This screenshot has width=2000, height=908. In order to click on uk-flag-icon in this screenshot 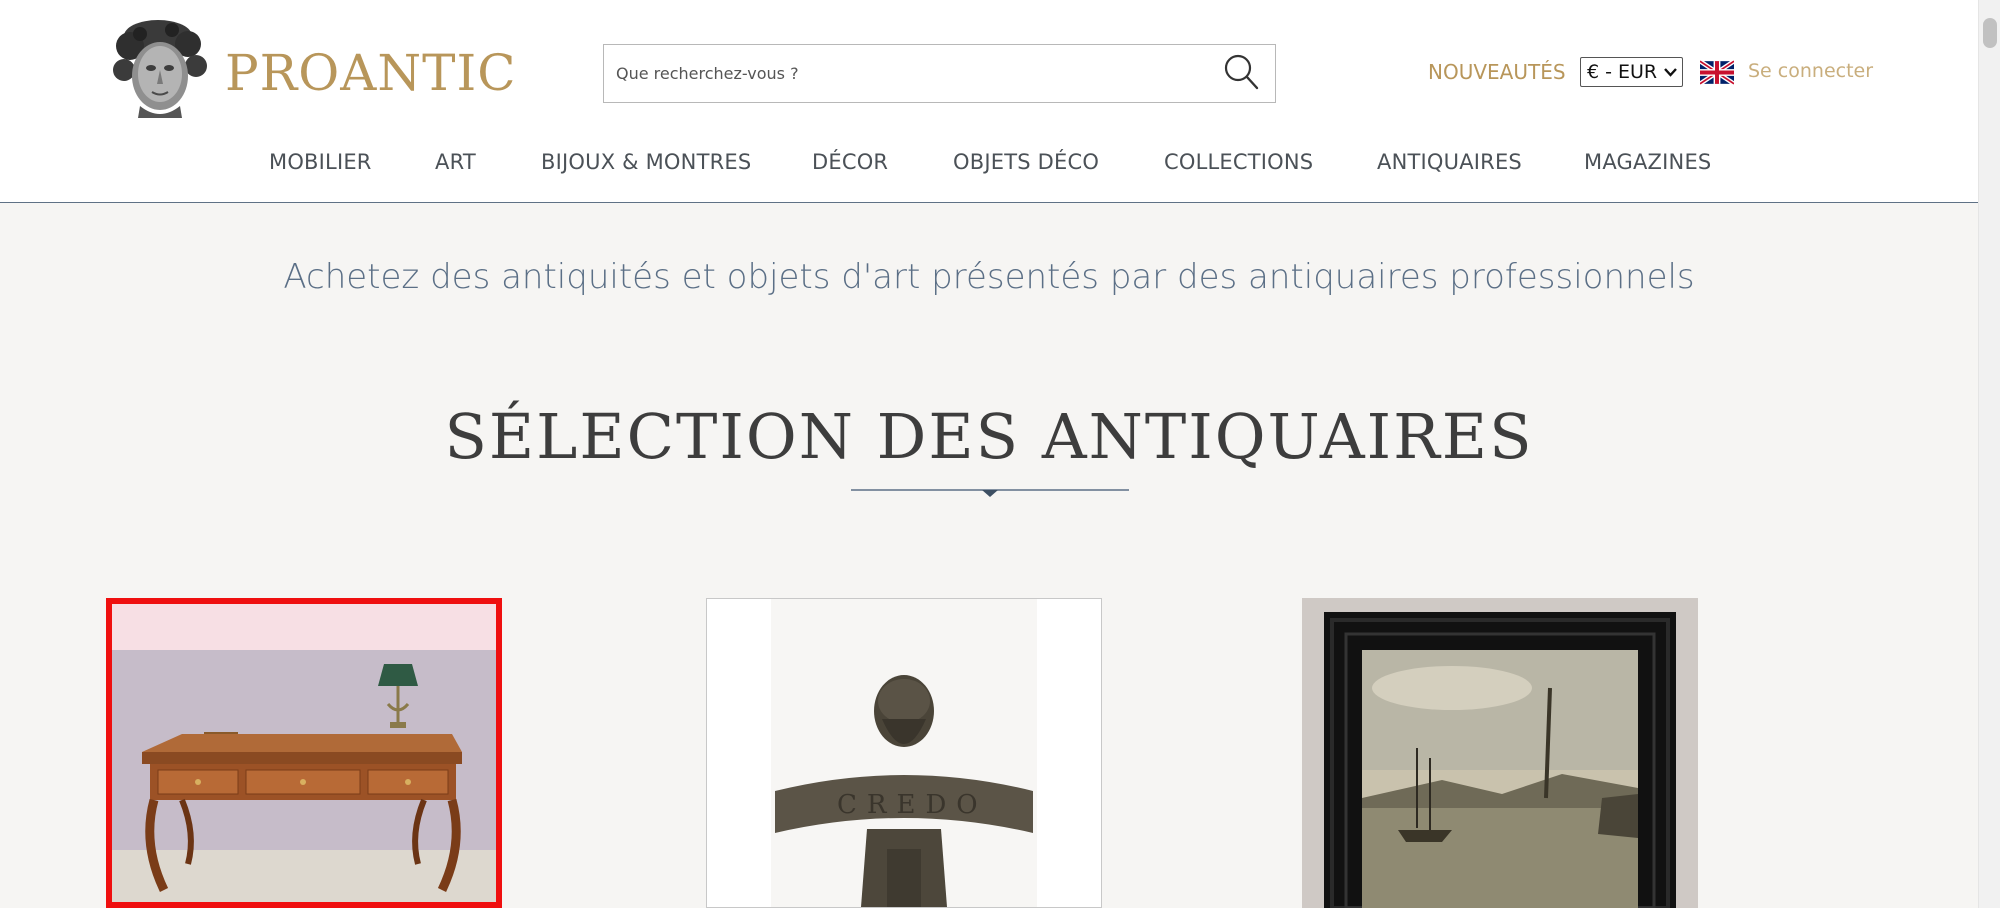, I will do `click(1717, 72)`.